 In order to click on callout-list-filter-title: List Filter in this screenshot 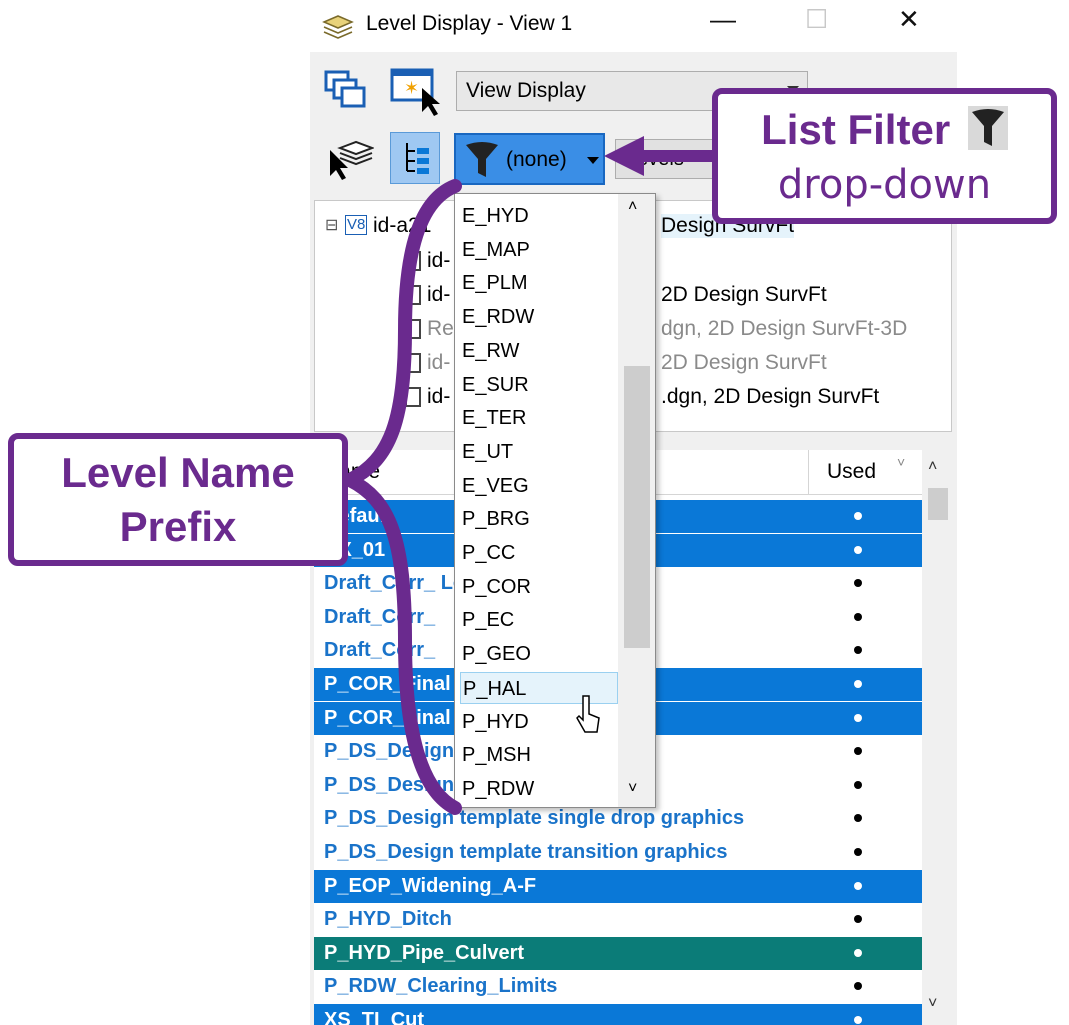, I will do `click(884, 130)`.